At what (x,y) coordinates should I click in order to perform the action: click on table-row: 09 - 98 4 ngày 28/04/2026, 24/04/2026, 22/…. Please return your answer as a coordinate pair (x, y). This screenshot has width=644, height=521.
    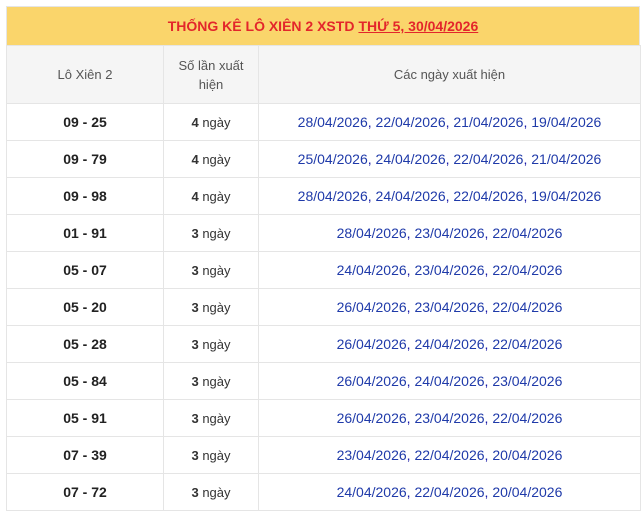
    Looking at the image, I should click on (323, 196).